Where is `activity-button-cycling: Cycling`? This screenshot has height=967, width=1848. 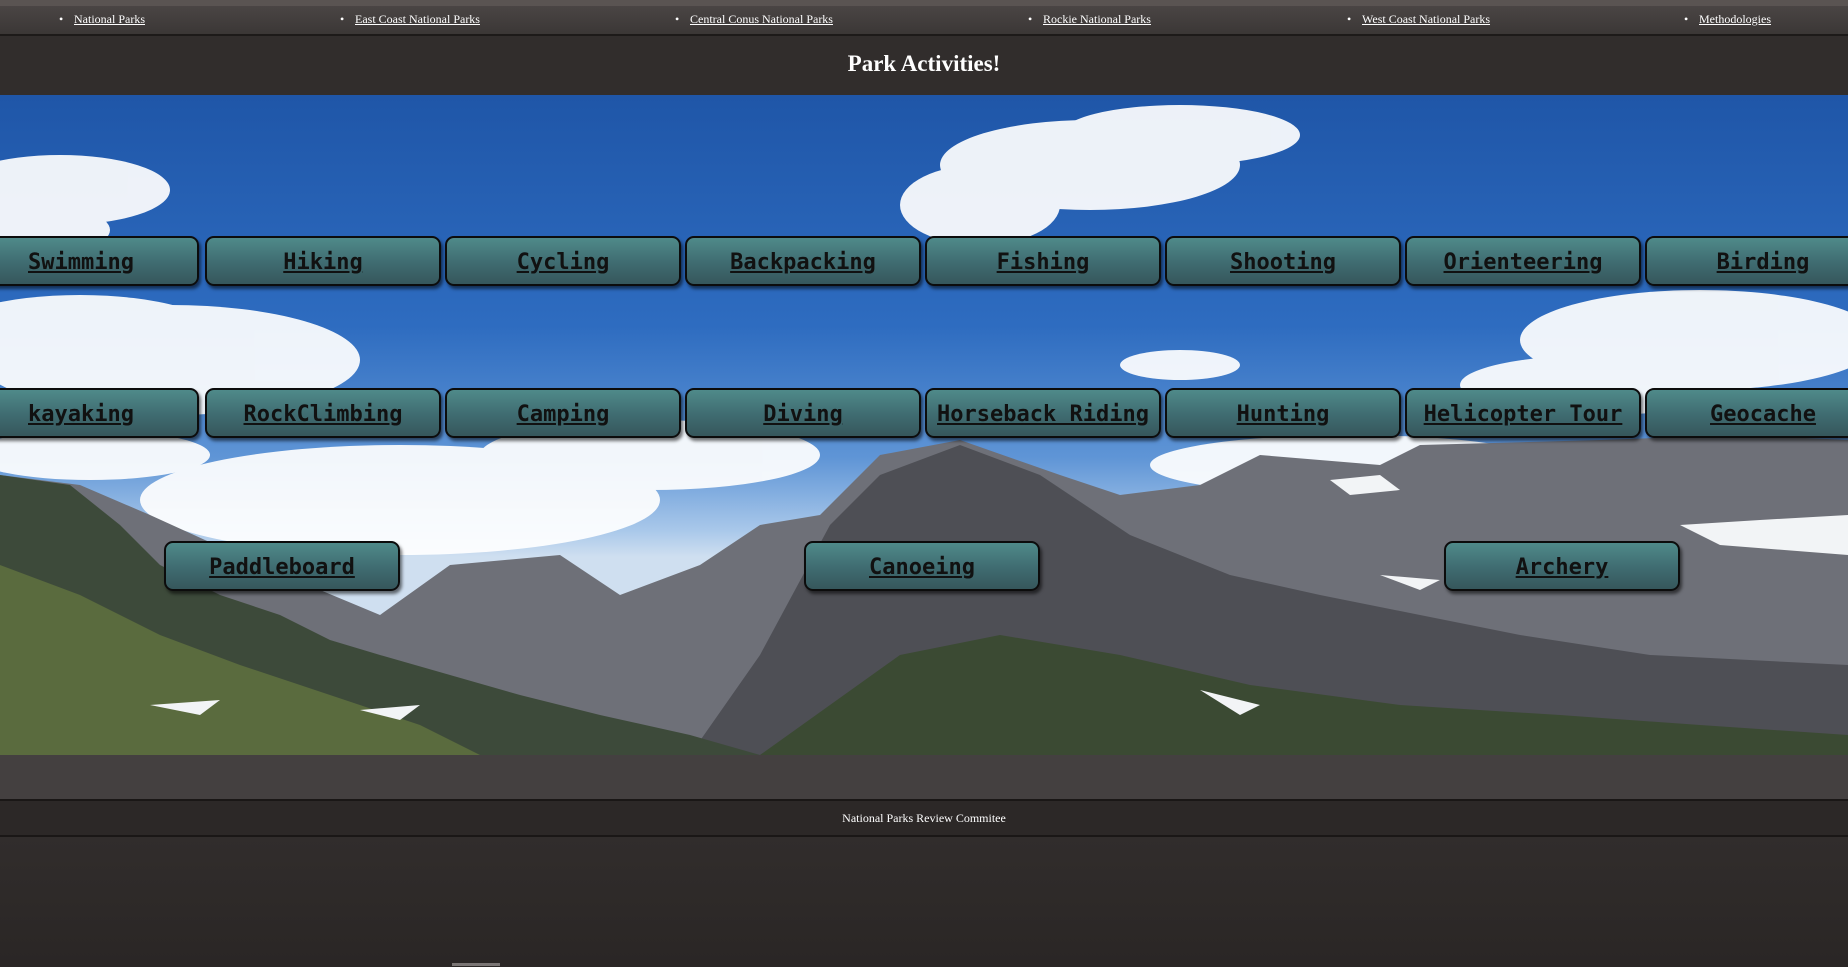
activity-button-cycling: Cycling is located at coordinates (563, 261).